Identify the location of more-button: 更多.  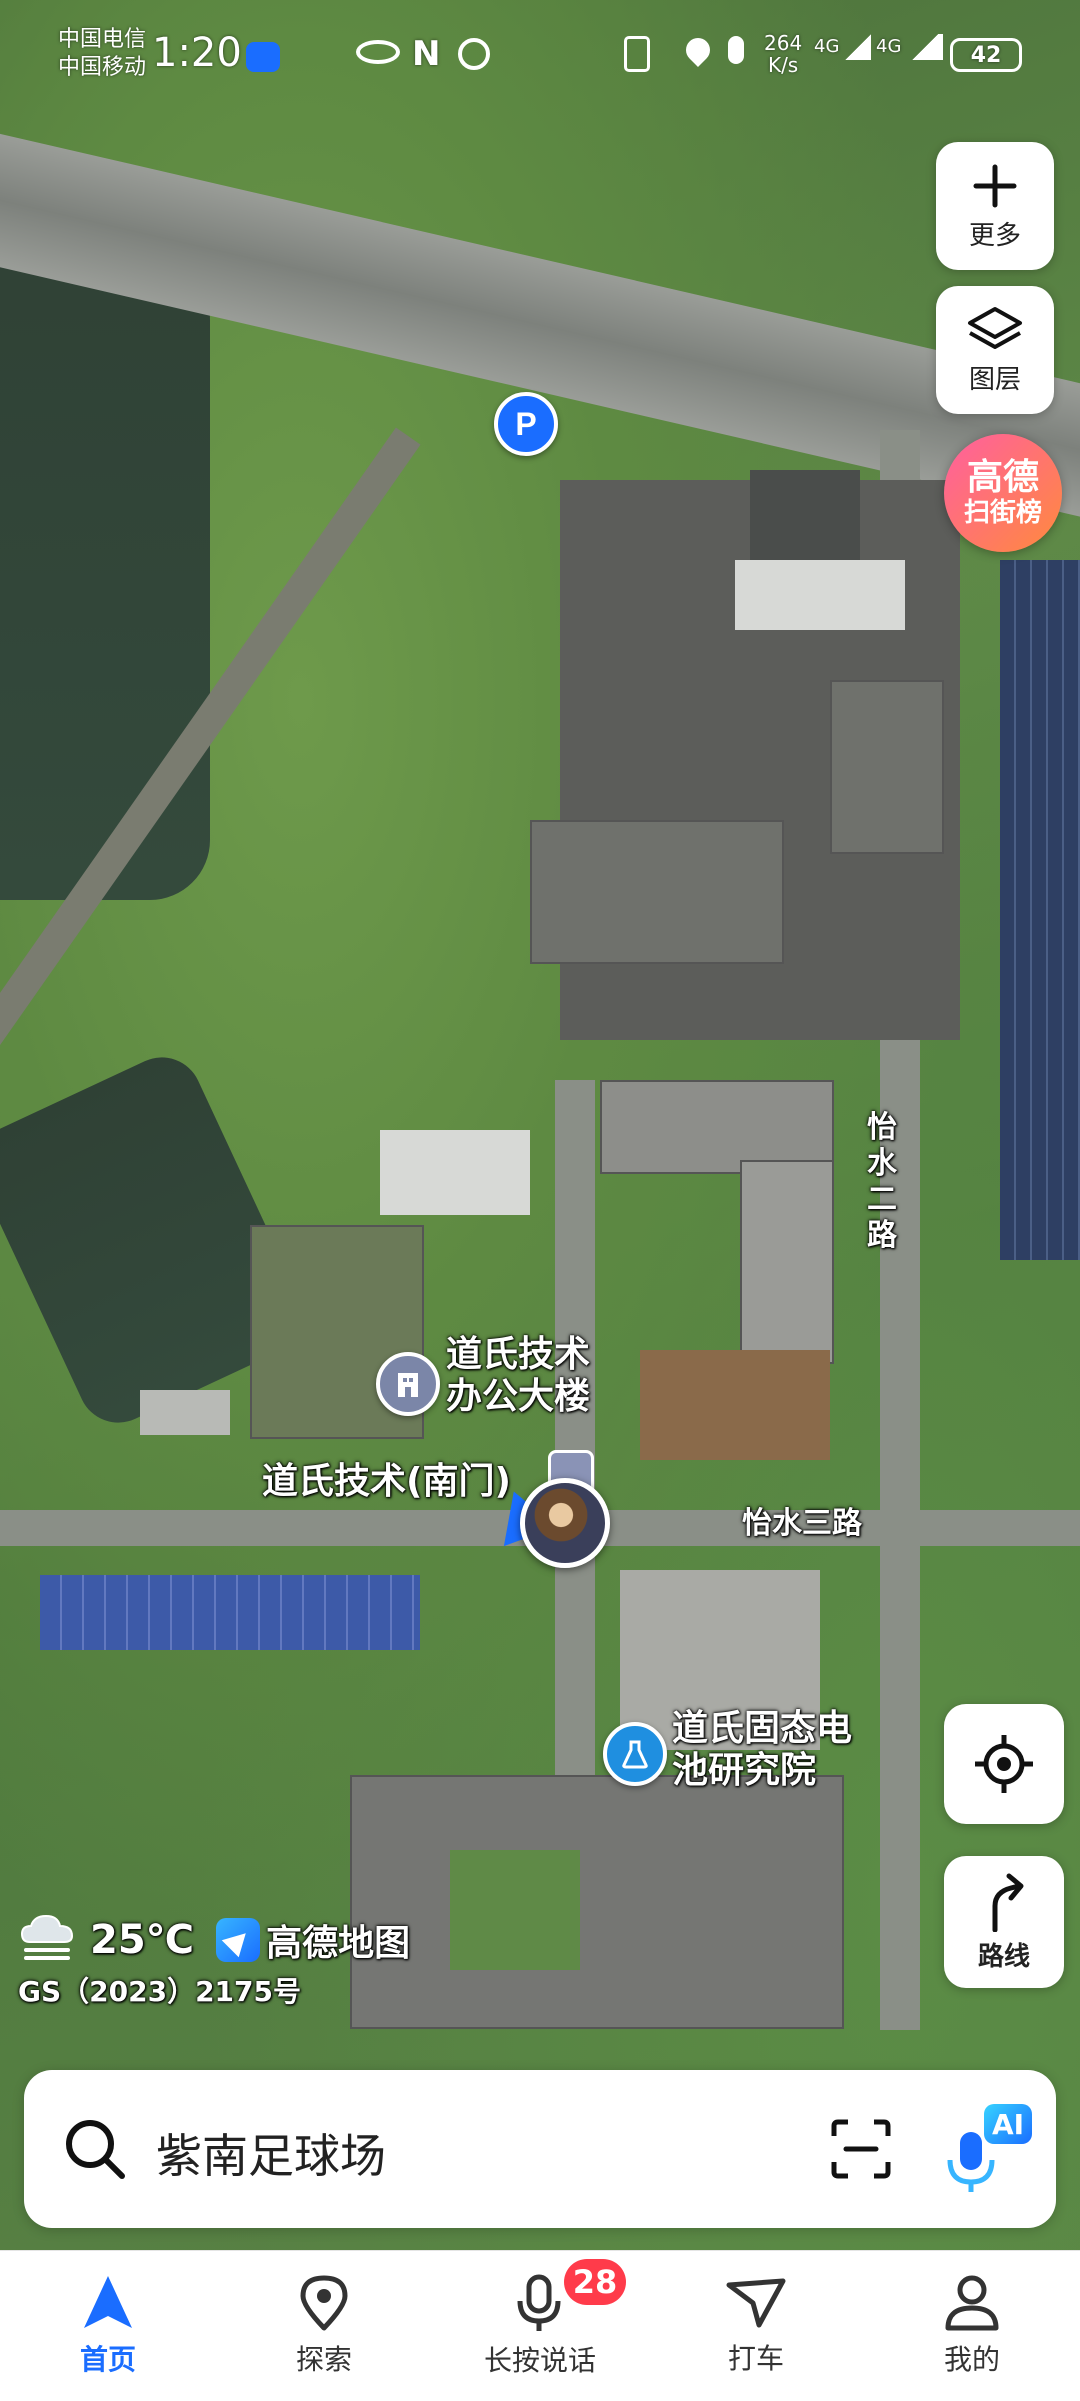
(995, 206).